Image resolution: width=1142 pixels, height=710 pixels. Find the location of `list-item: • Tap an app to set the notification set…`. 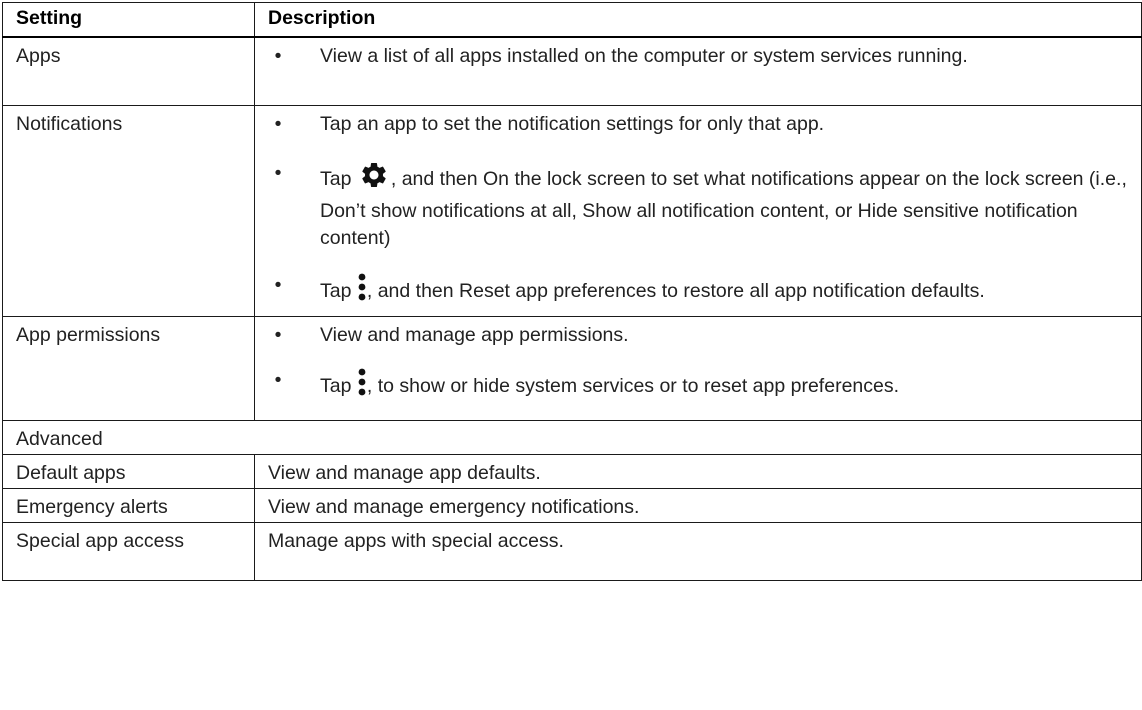

list-item: • Tap an app to set the notification set… is located at coordinates (697, 124).